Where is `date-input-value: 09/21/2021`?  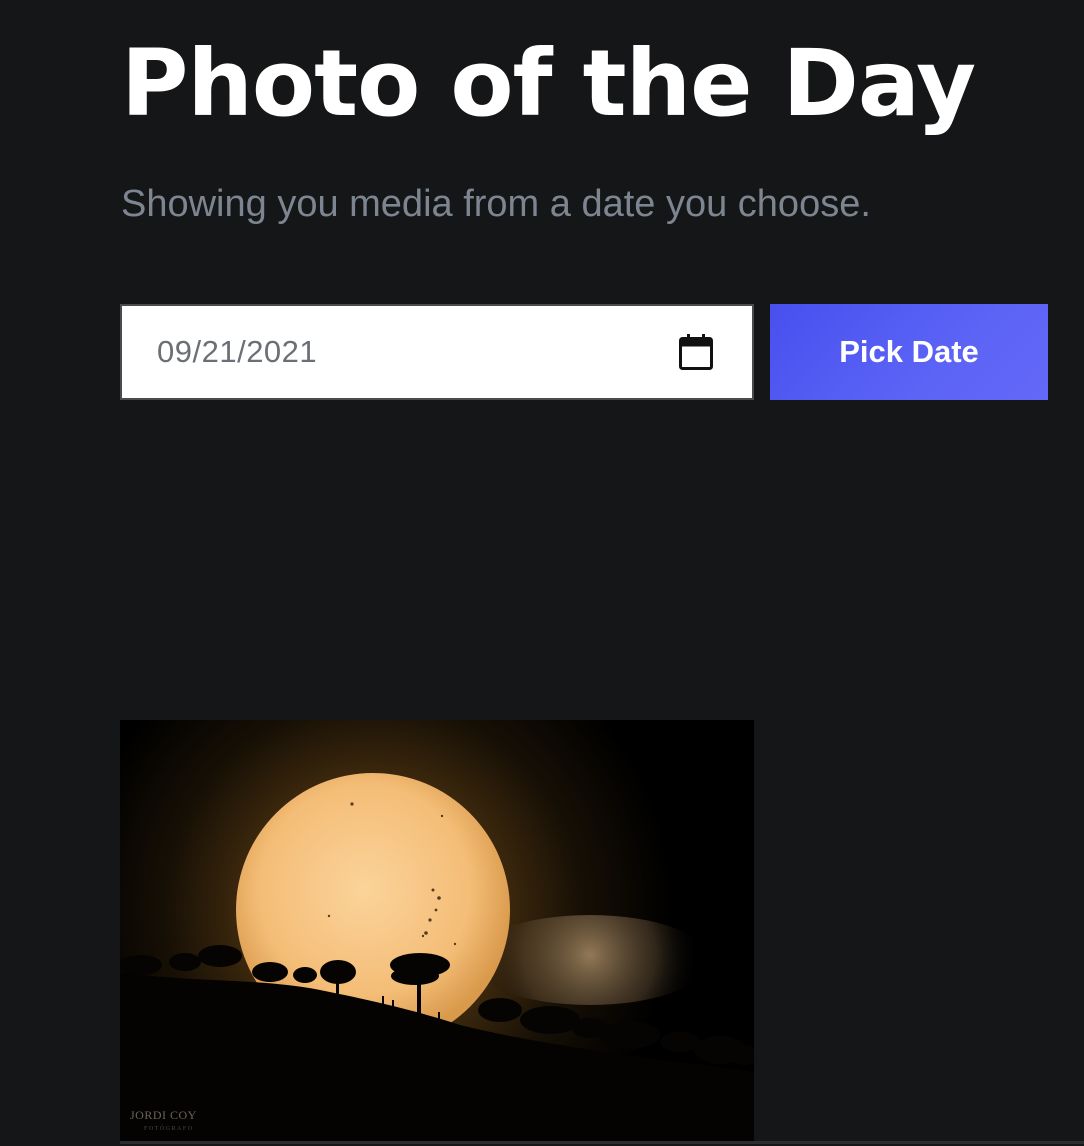 date-input-value: 09/21/2021 is located at coordinates (237, 351).